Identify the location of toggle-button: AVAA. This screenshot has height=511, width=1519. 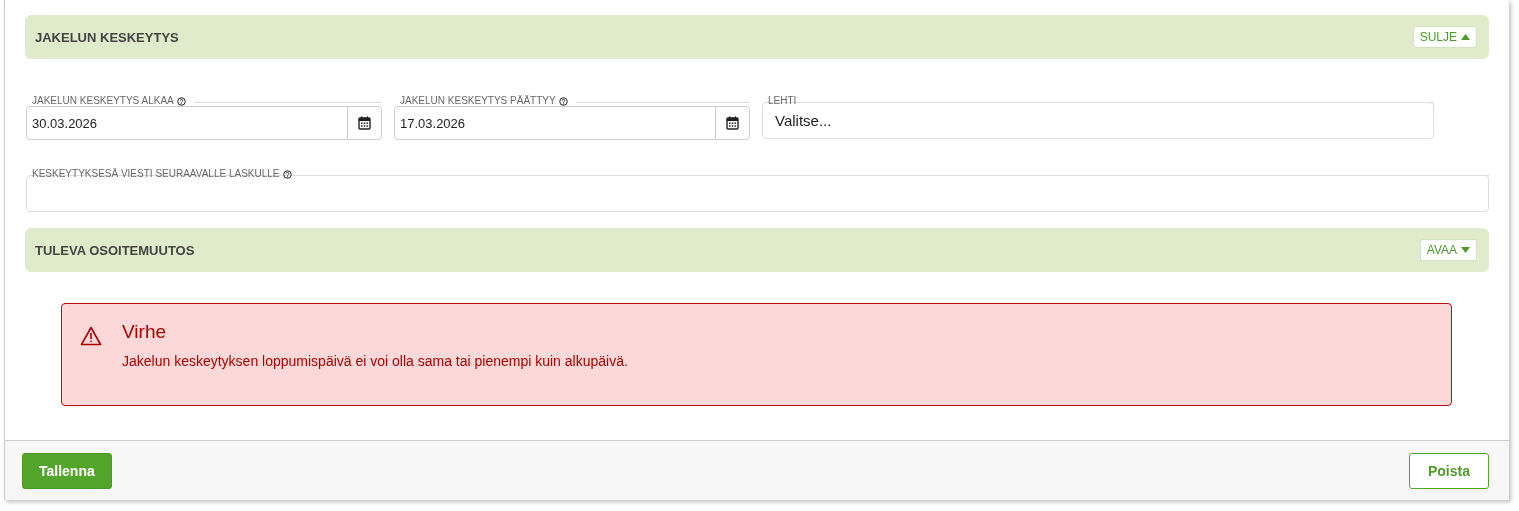
(1448, 250).